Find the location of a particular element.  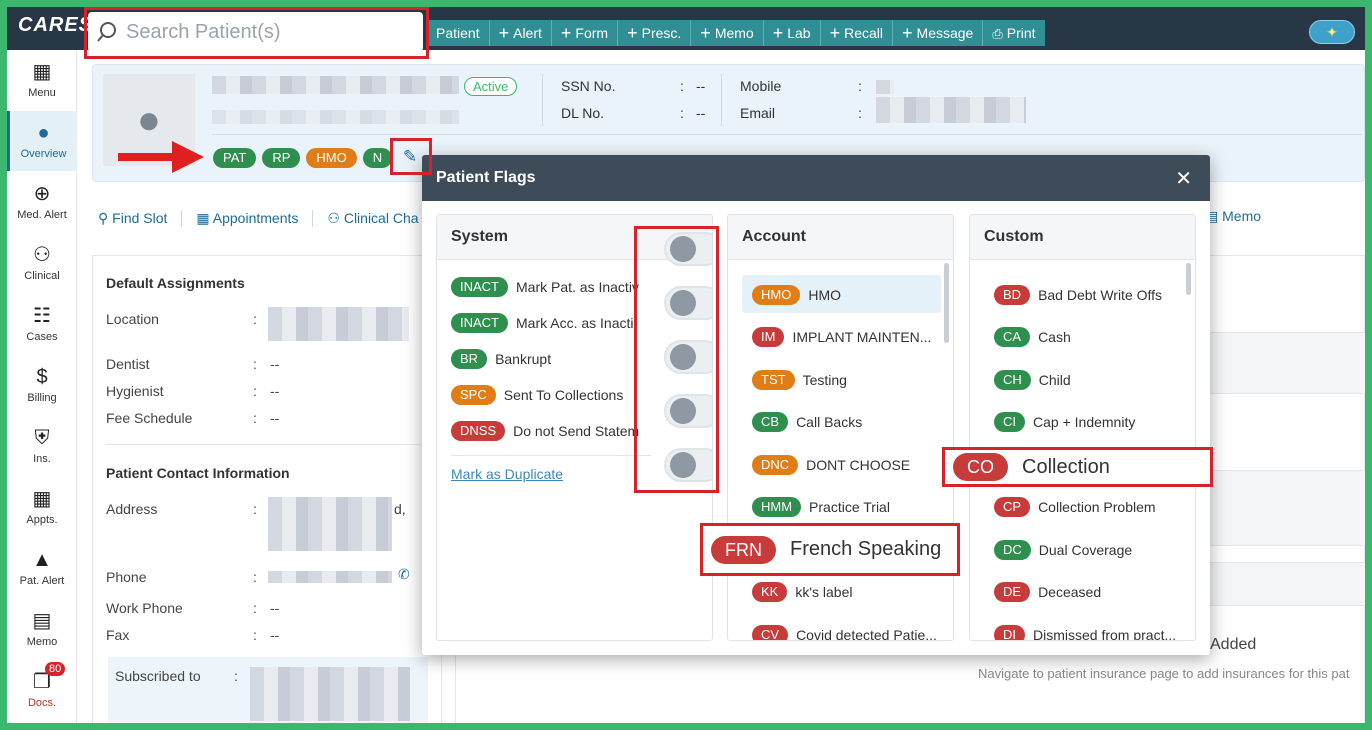

call-phone-icon: ✆ is located at coordinates (404, 574).